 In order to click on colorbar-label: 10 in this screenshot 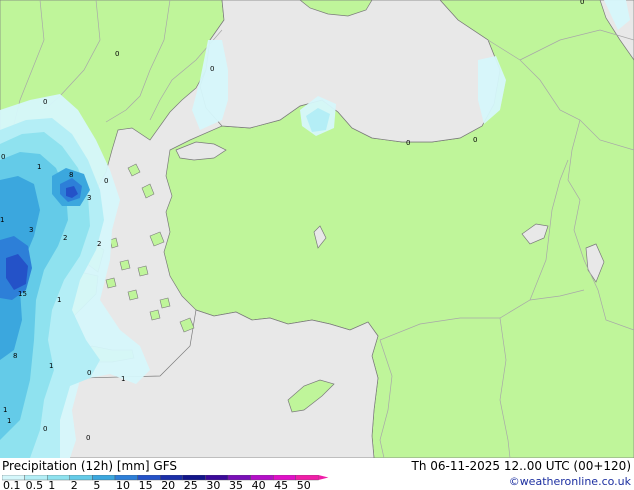, I will do `click(123, 484)`.